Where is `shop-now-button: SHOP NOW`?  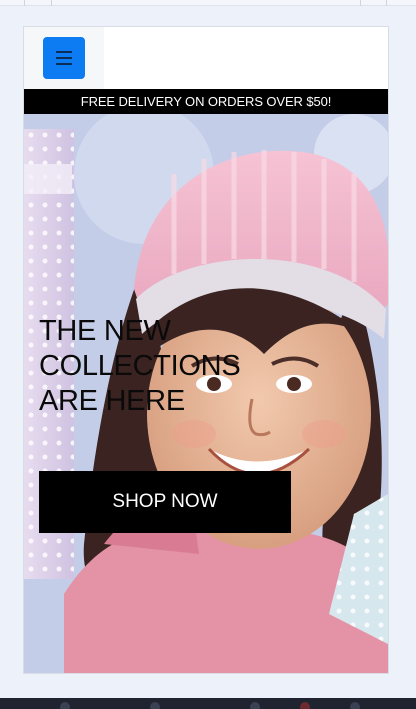
shop-now-button: SHOP NOW is located at coordinates (165, 502).